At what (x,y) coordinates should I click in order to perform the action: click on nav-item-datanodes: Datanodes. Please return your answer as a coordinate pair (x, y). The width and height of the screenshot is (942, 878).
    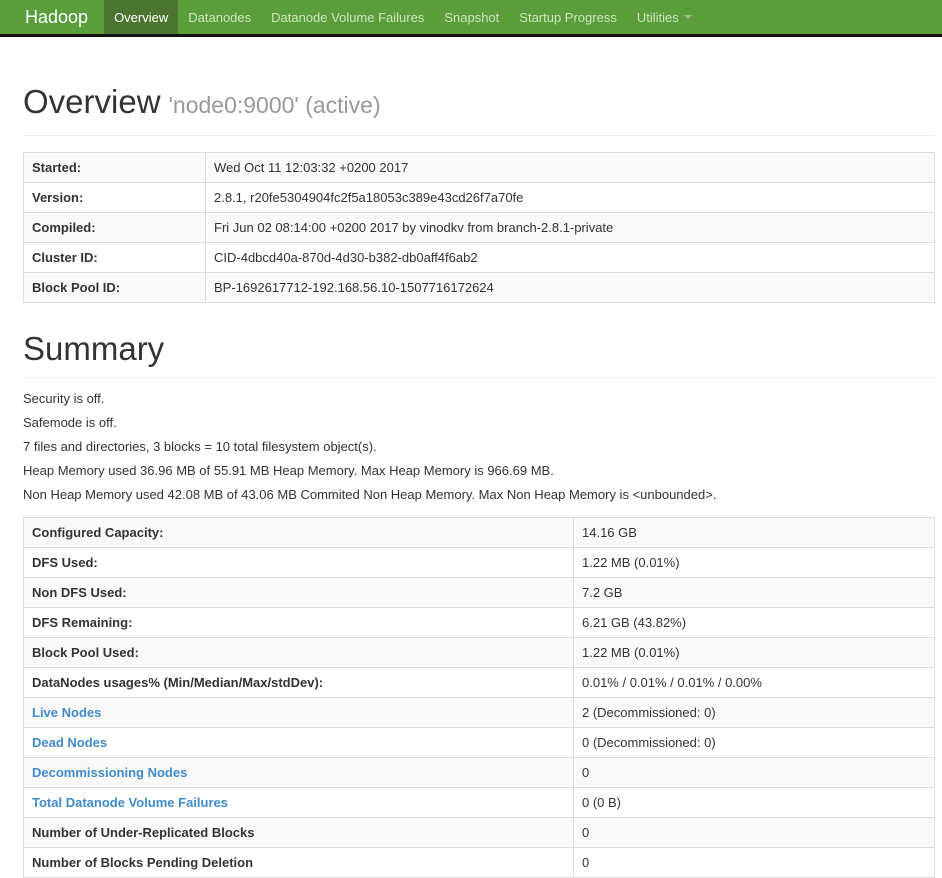
    Looking at the image, I should click on (219, 17).